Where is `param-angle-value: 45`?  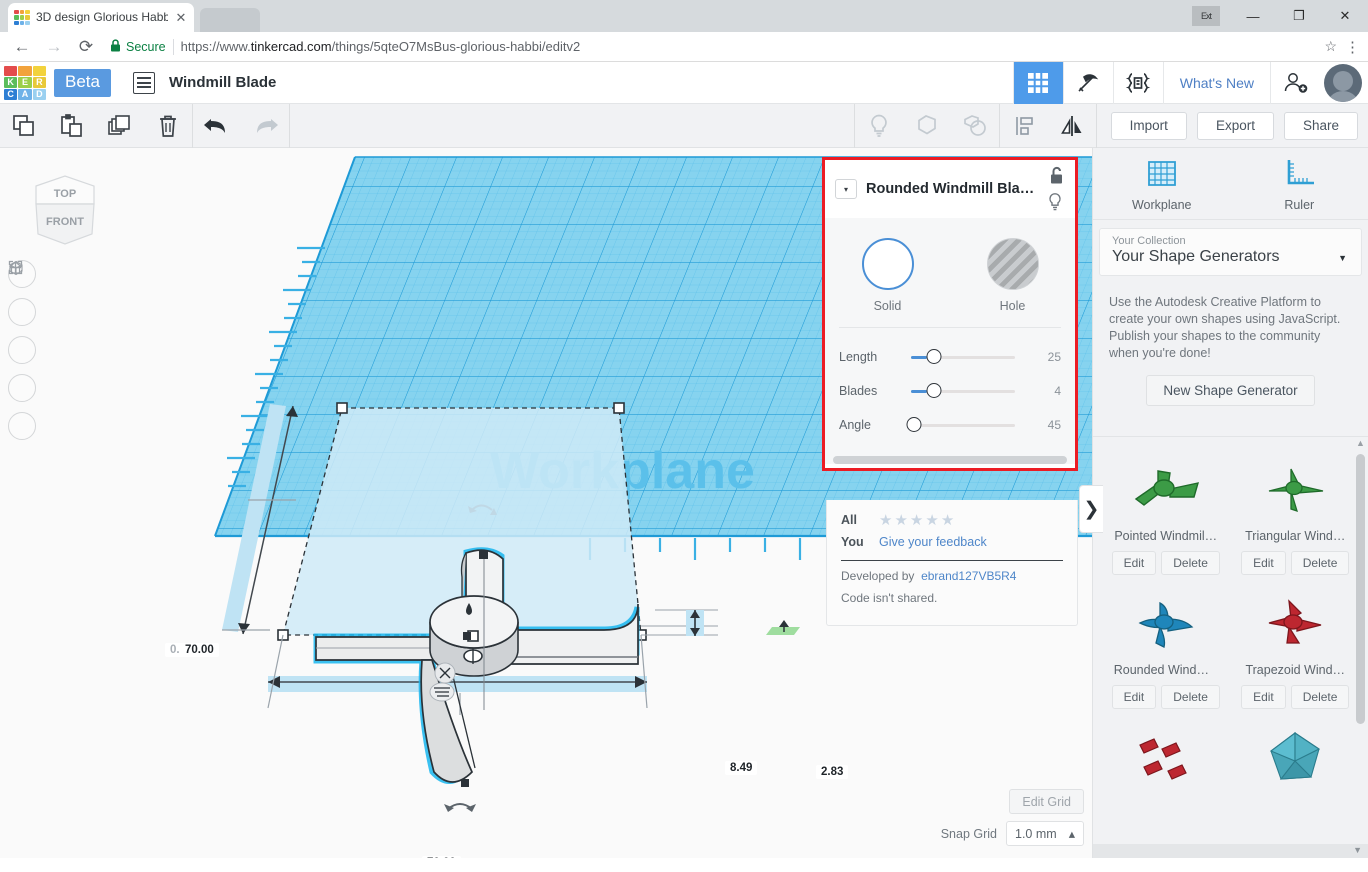
param-angle-value: 45 is located at coordinates (1048, 425).